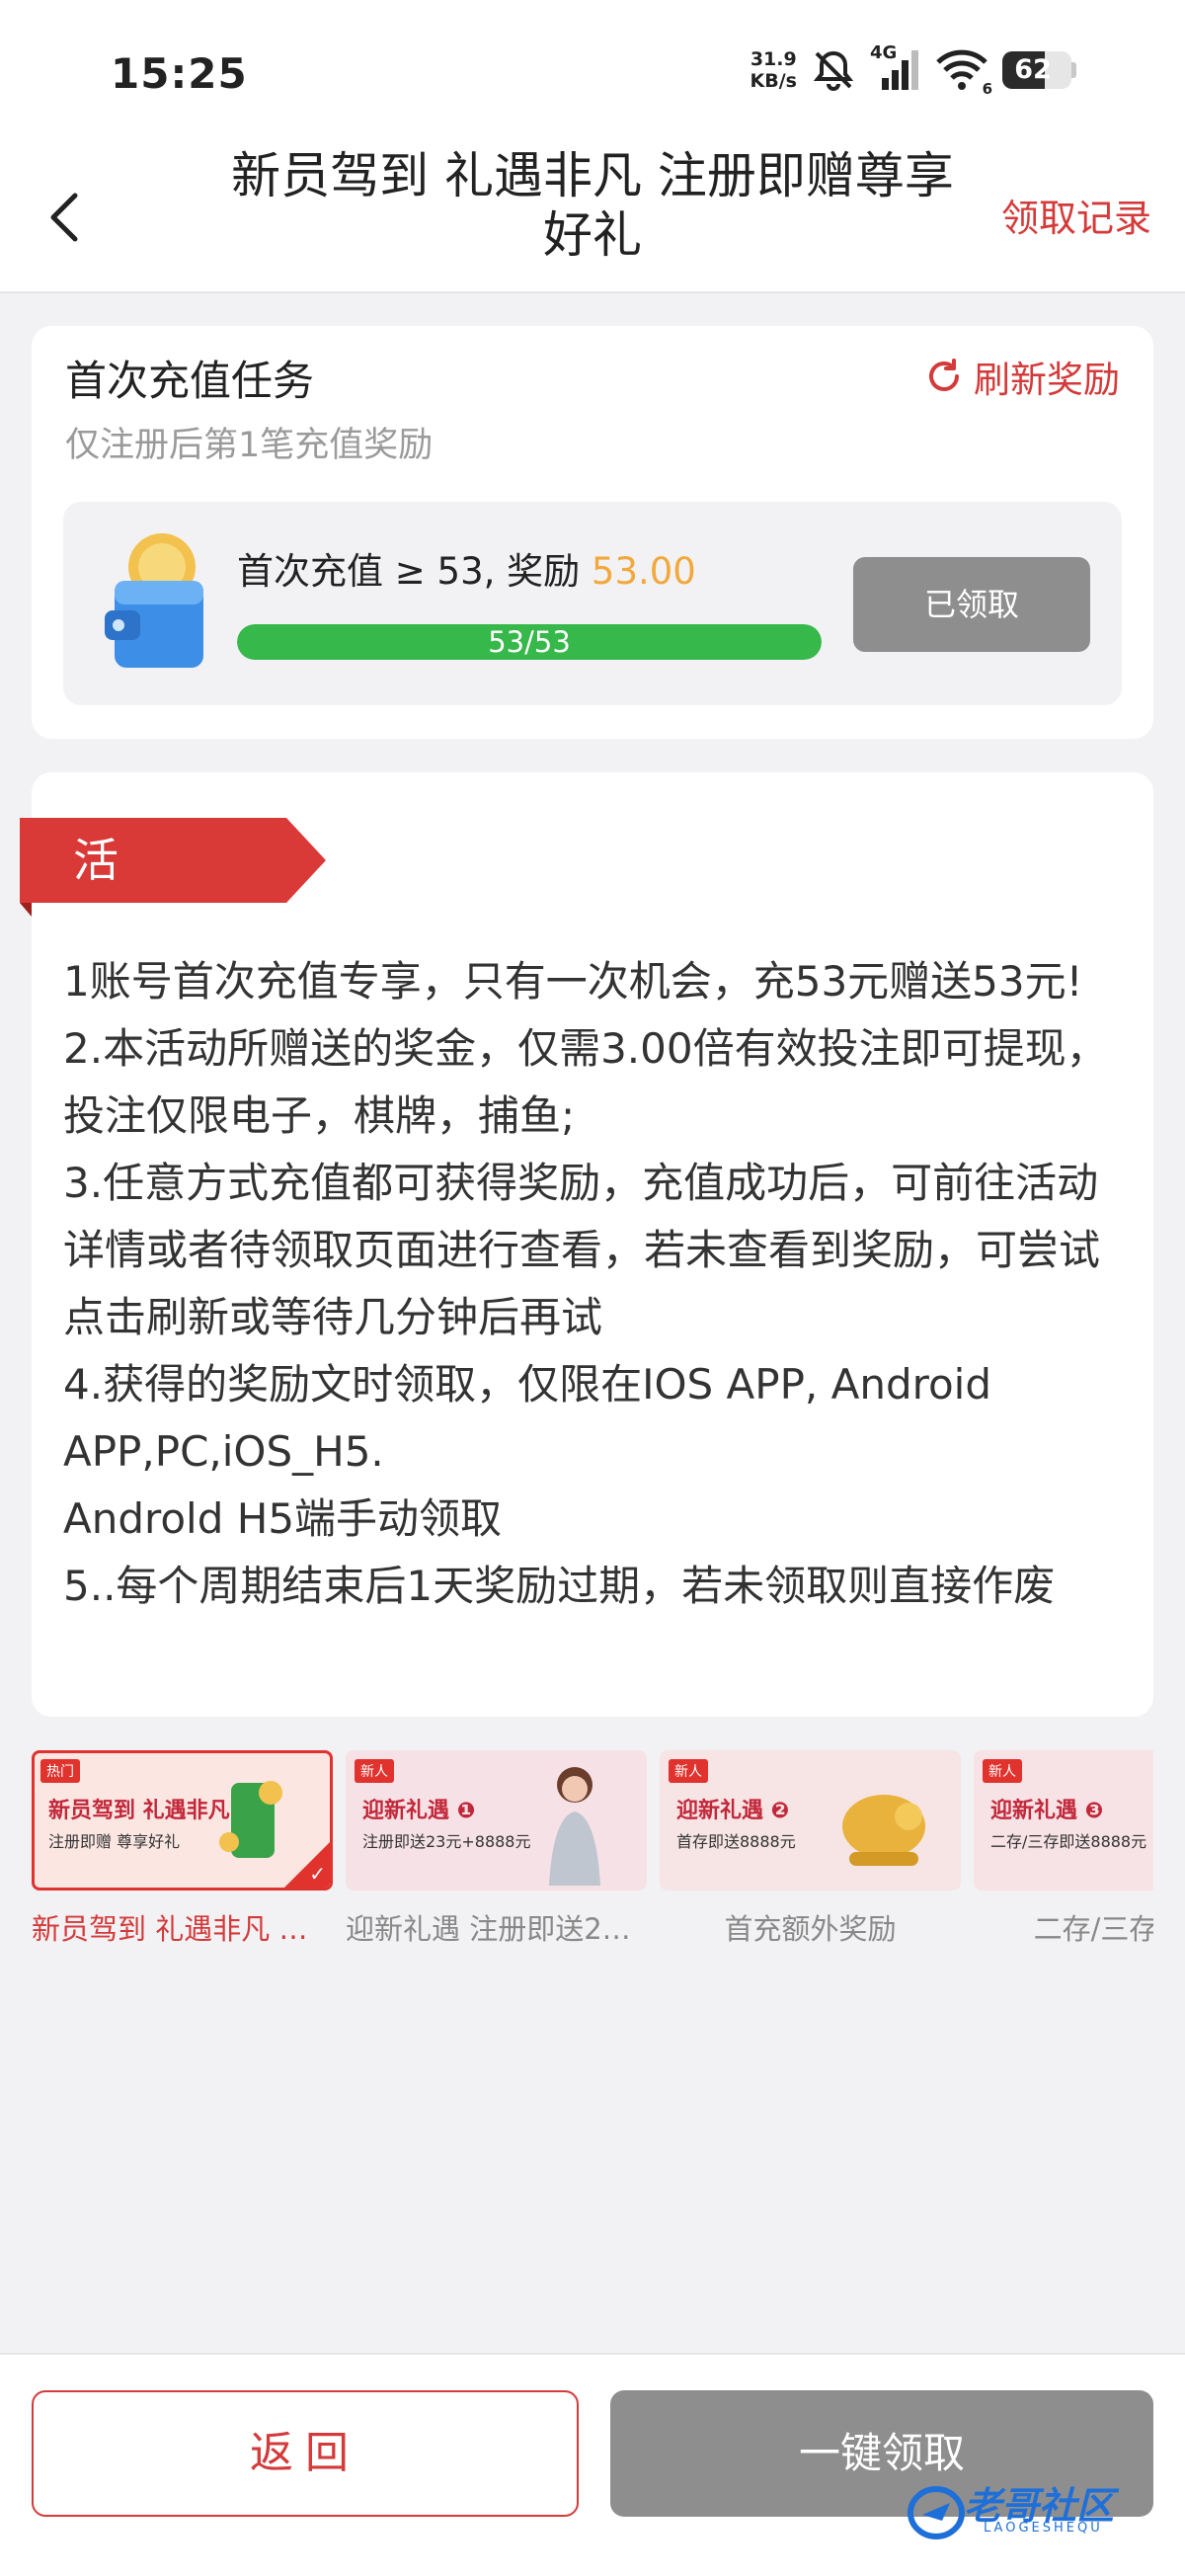 Image resolution: width=1185 pixels, height=2576 pixels. I want to click on muted-bell-icon, so click(834, 70).